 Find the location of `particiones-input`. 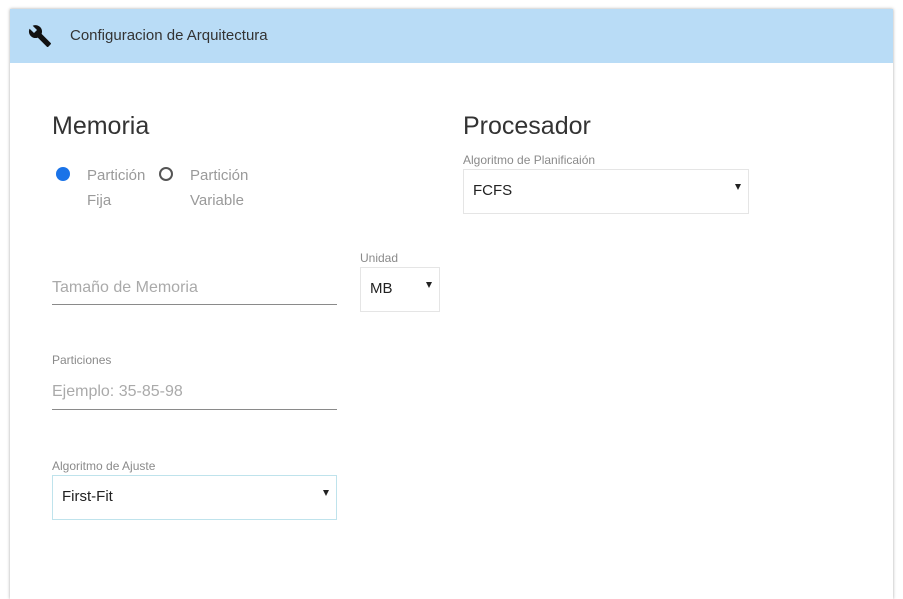

particiones-input is located at coordinates (194, 392).